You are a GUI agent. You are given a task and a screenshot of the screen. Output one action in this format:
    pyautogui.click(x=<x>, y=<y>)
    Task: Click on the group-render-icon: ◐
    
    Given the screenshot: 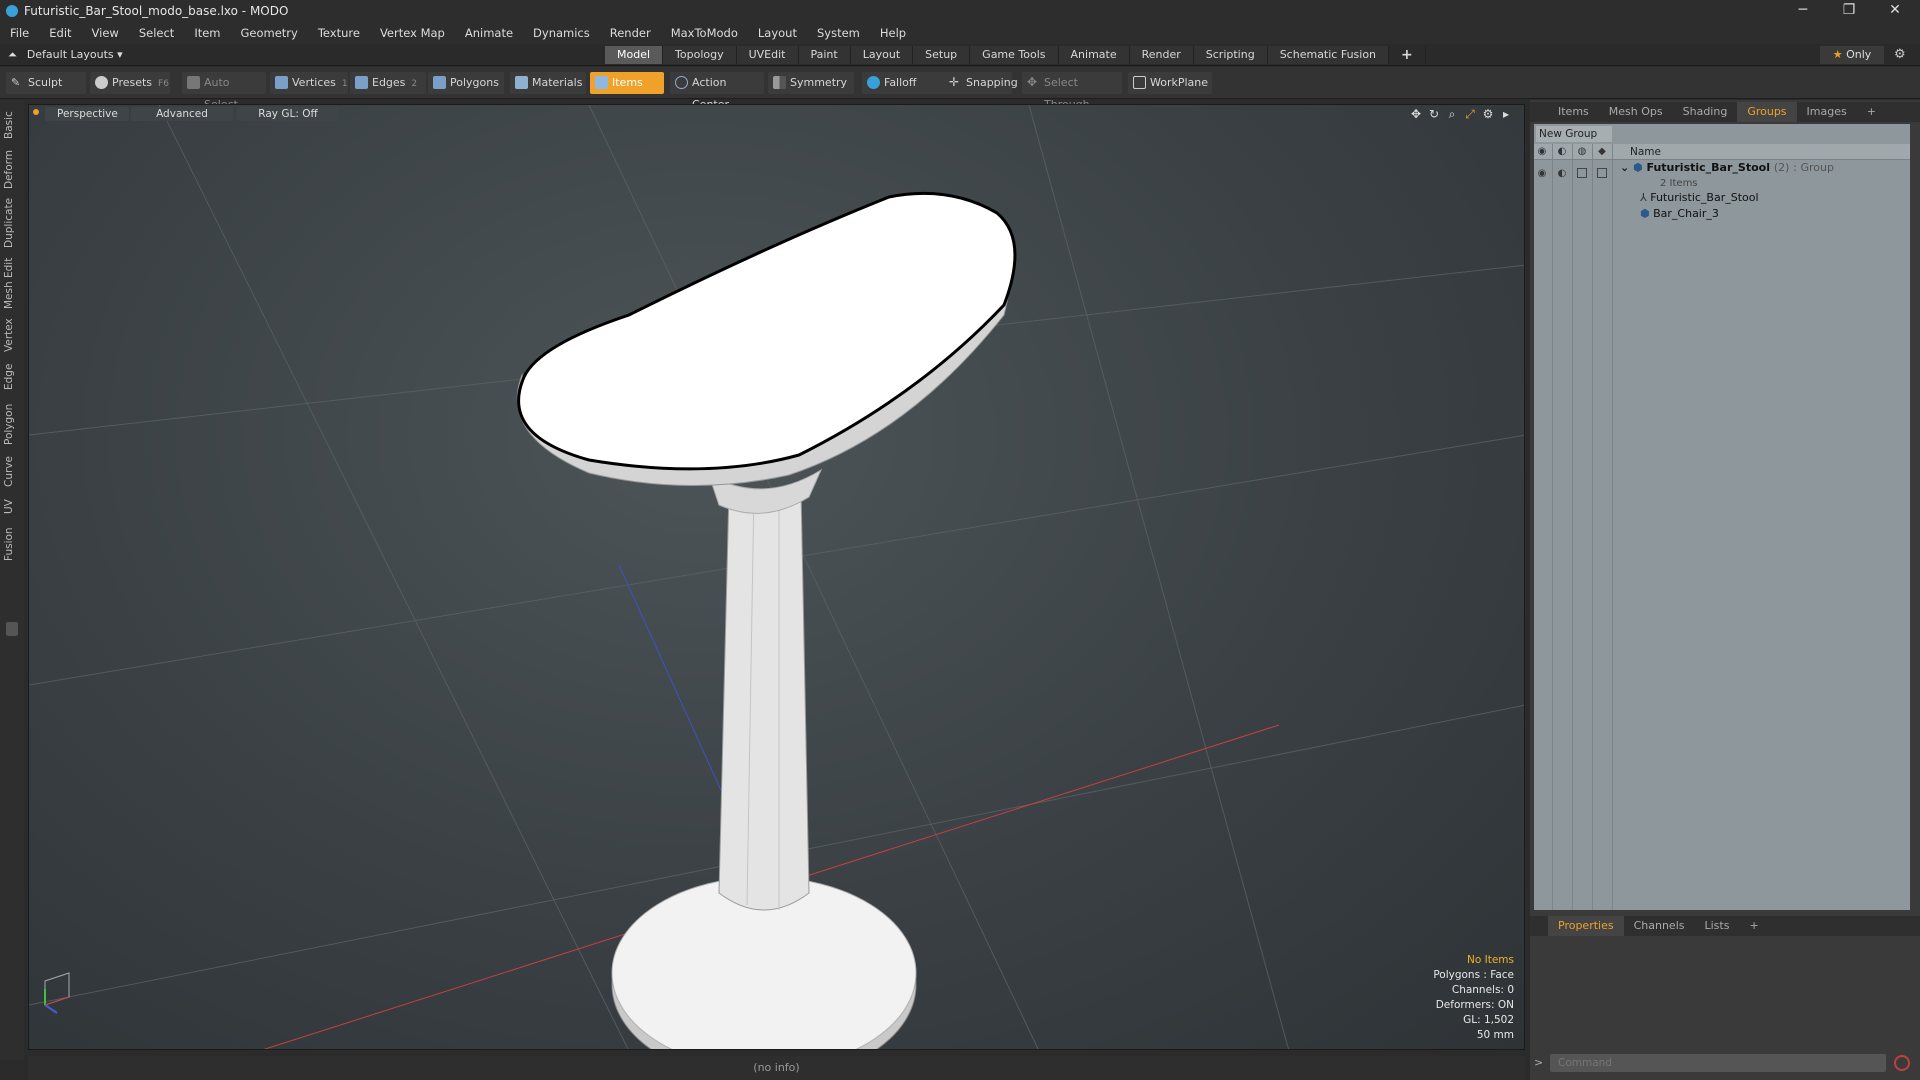 What is the action you would take?
    pyautogui.click(x=1562, y=174)
    